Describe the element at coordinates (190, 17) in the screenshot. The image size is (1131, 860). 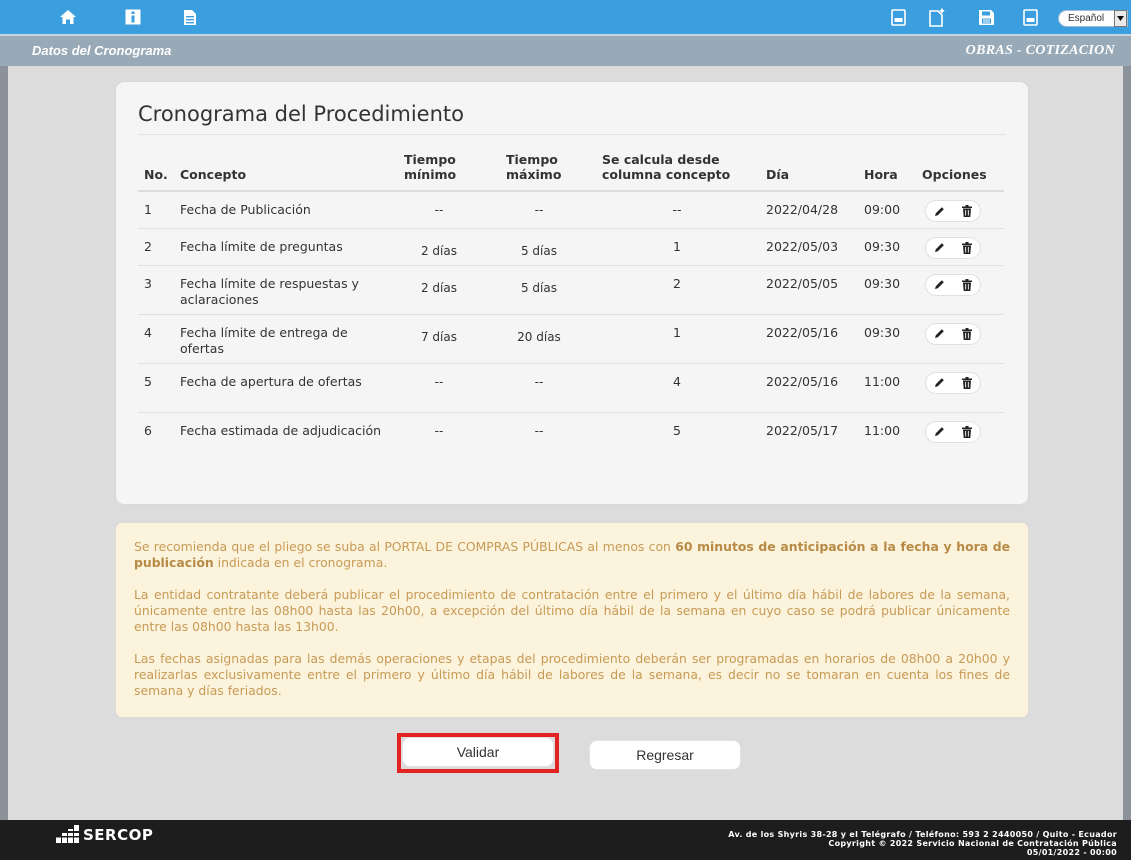
I see `document-icon` at that location.